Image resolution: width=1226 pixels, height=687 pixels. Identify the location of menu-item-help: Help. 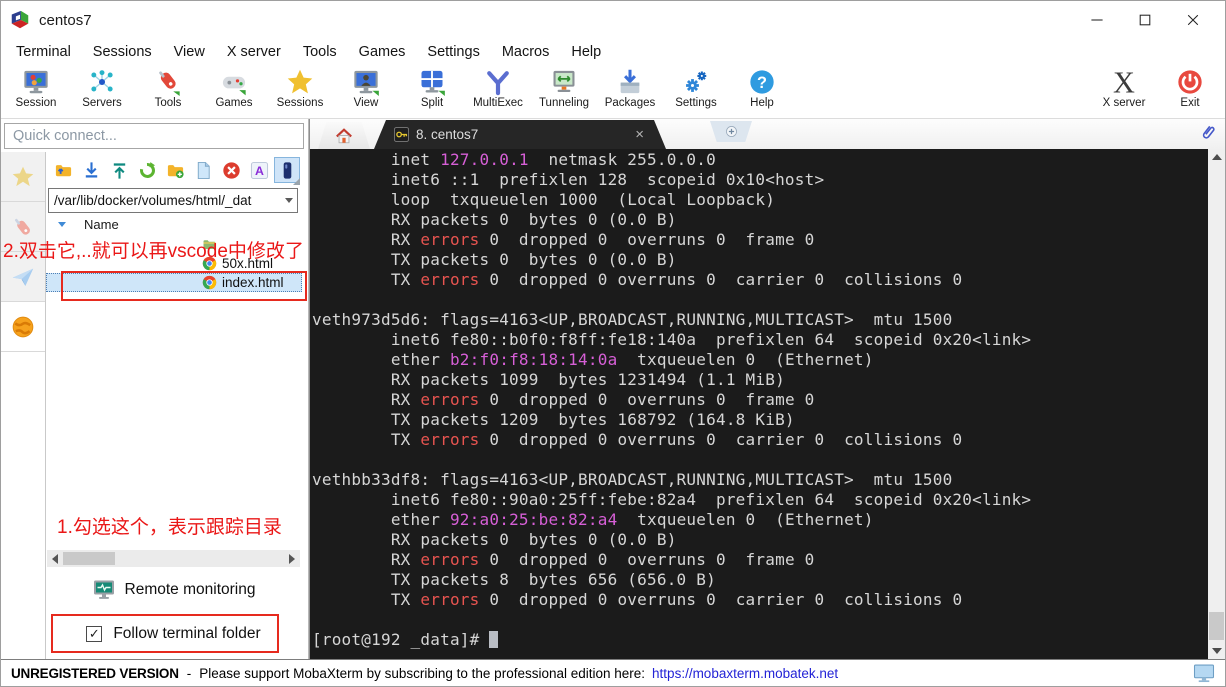
(586, 52).